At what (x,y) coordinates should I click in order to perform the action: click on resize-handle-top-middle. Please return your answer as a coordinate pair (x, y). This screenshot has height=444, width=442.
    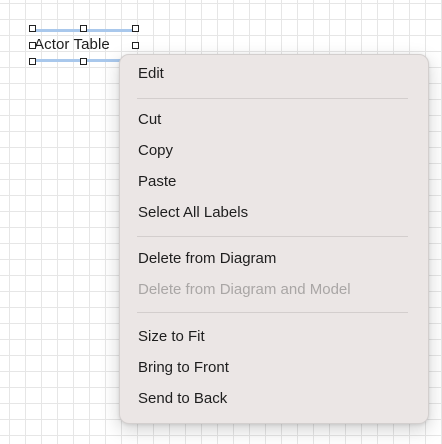
    Looking at the image, I should click on (83, 28).